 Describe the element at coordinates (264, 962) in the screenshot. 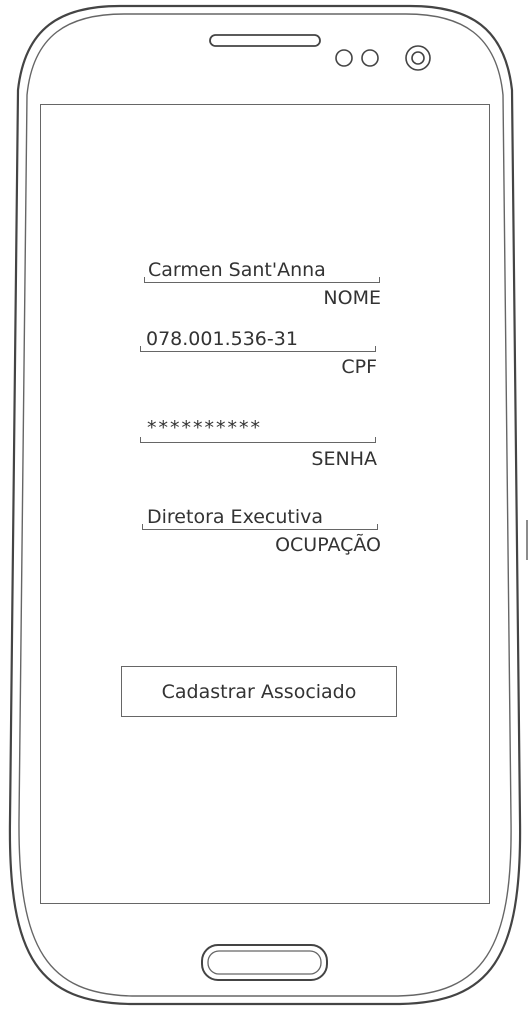

I see `home-button` at that location.